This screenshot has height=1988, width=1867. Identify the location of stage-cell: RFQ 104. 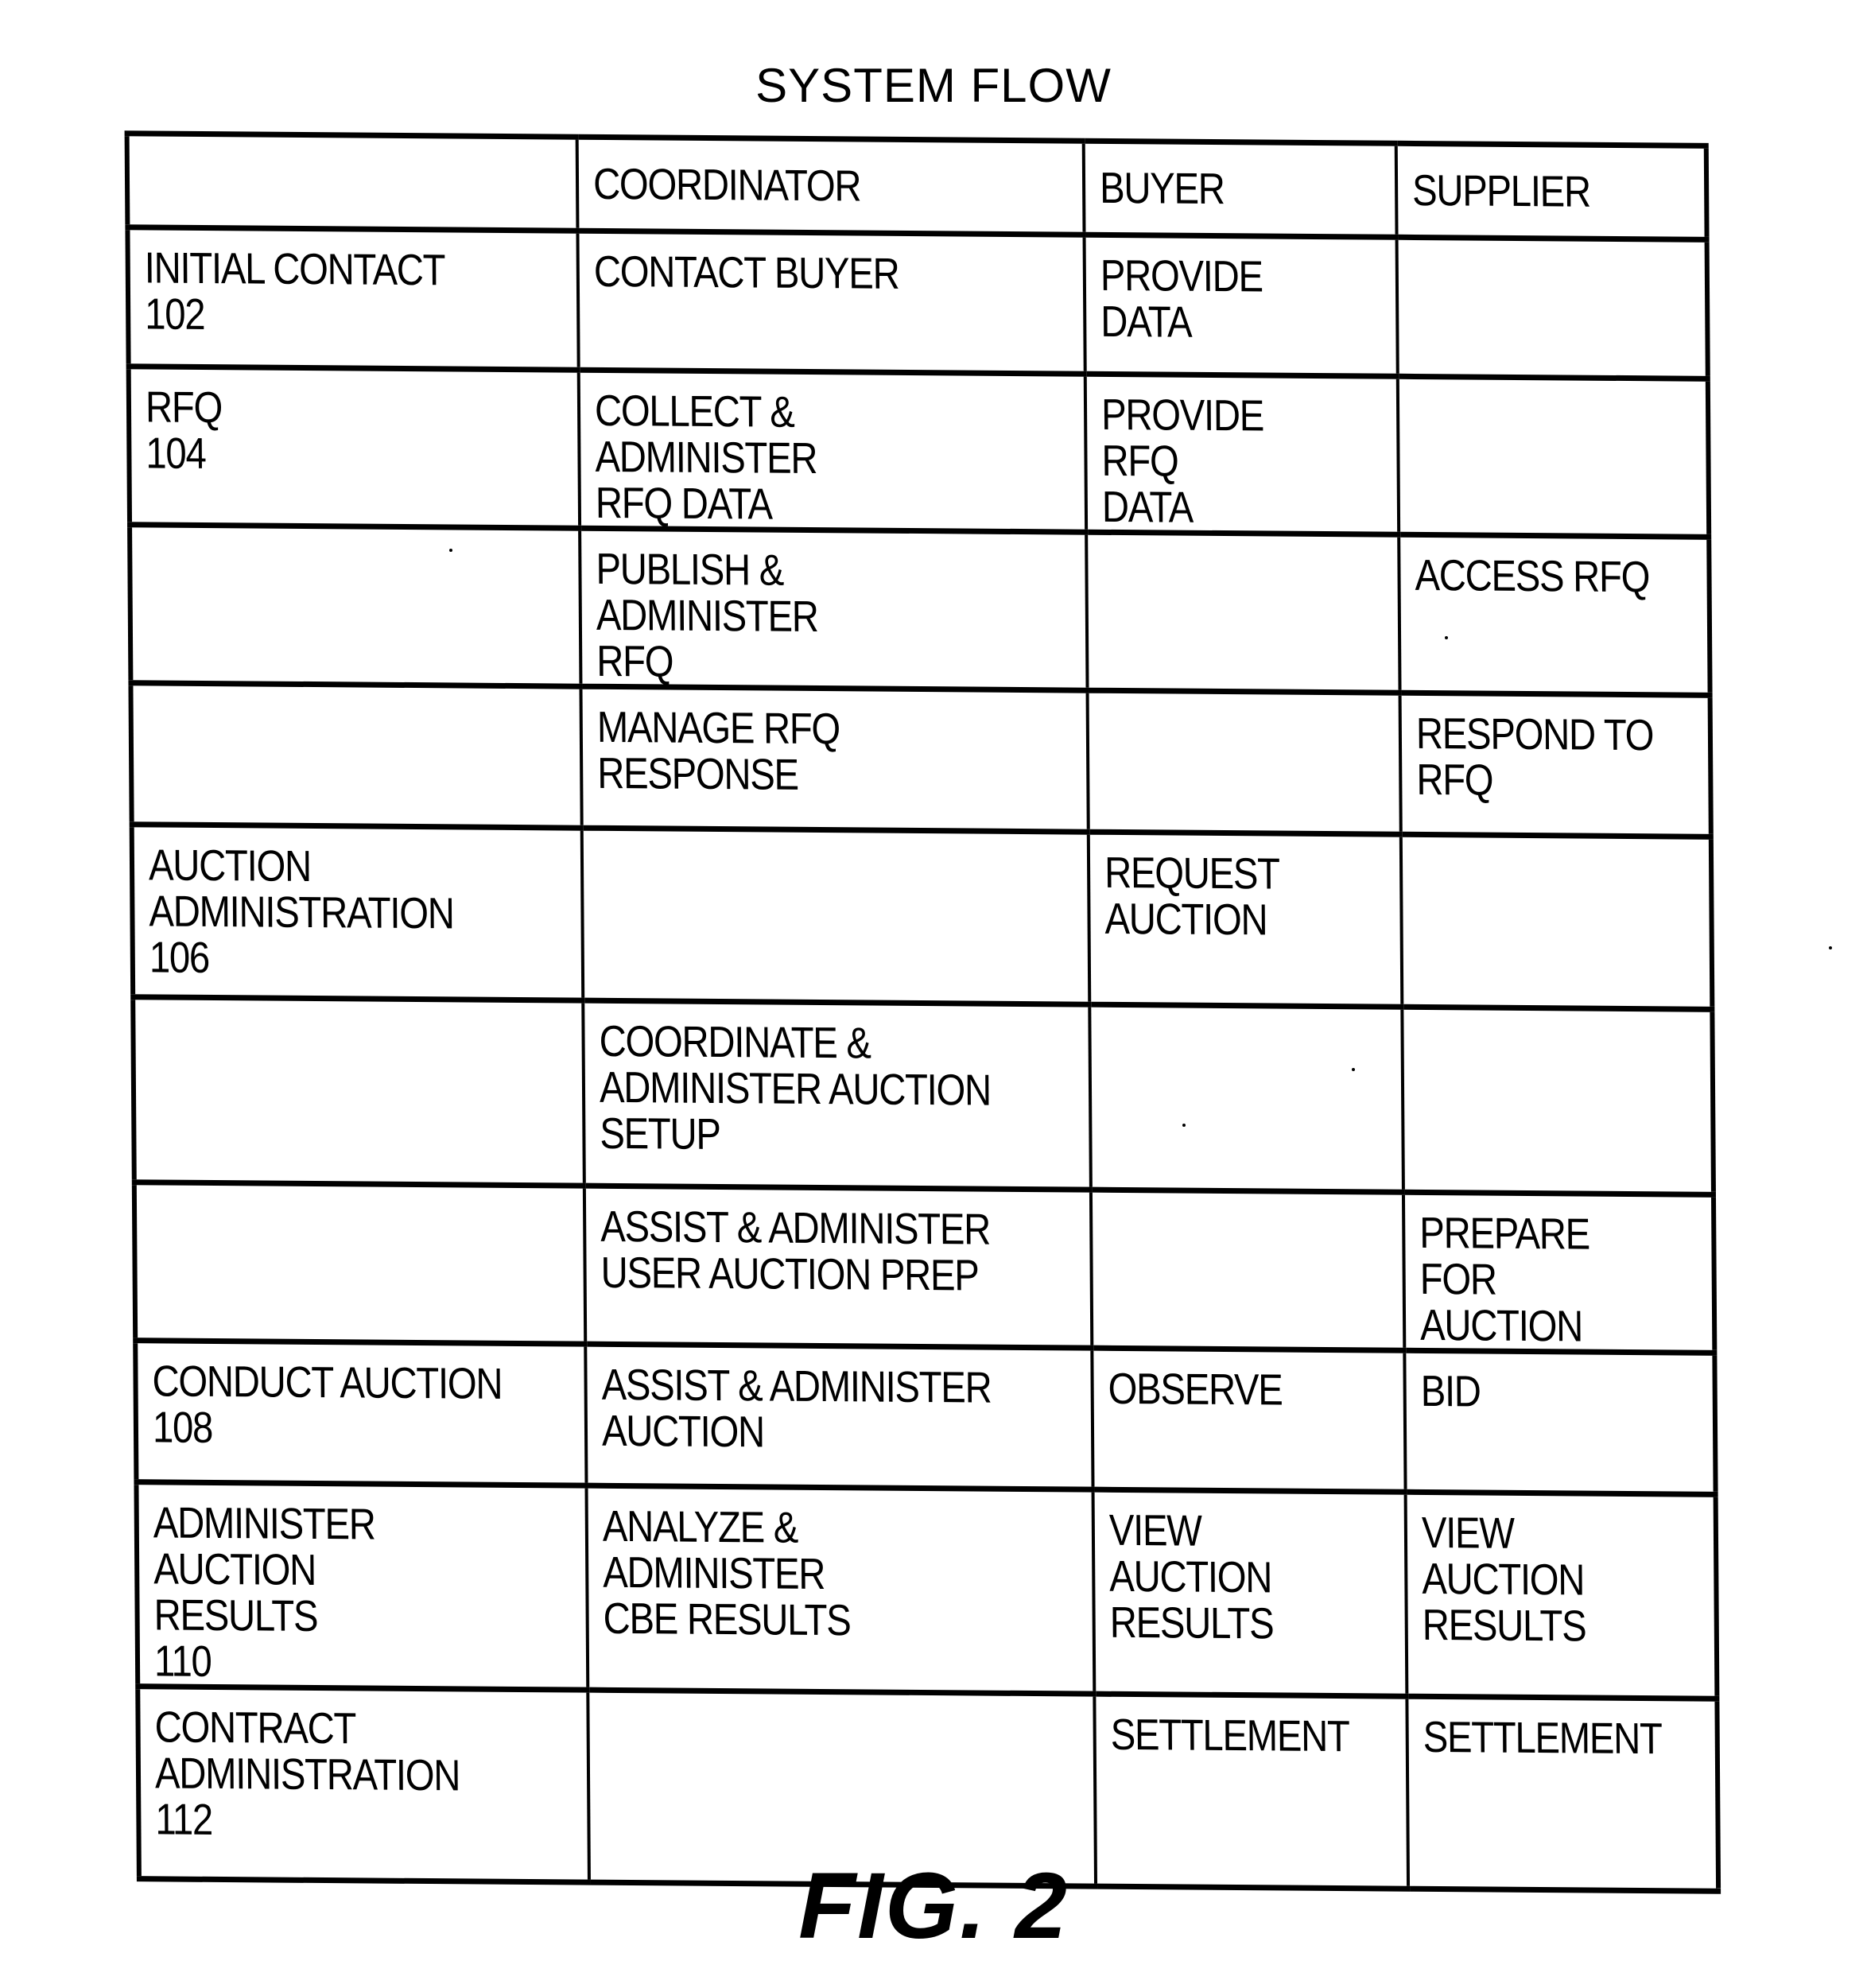
(354, 447).